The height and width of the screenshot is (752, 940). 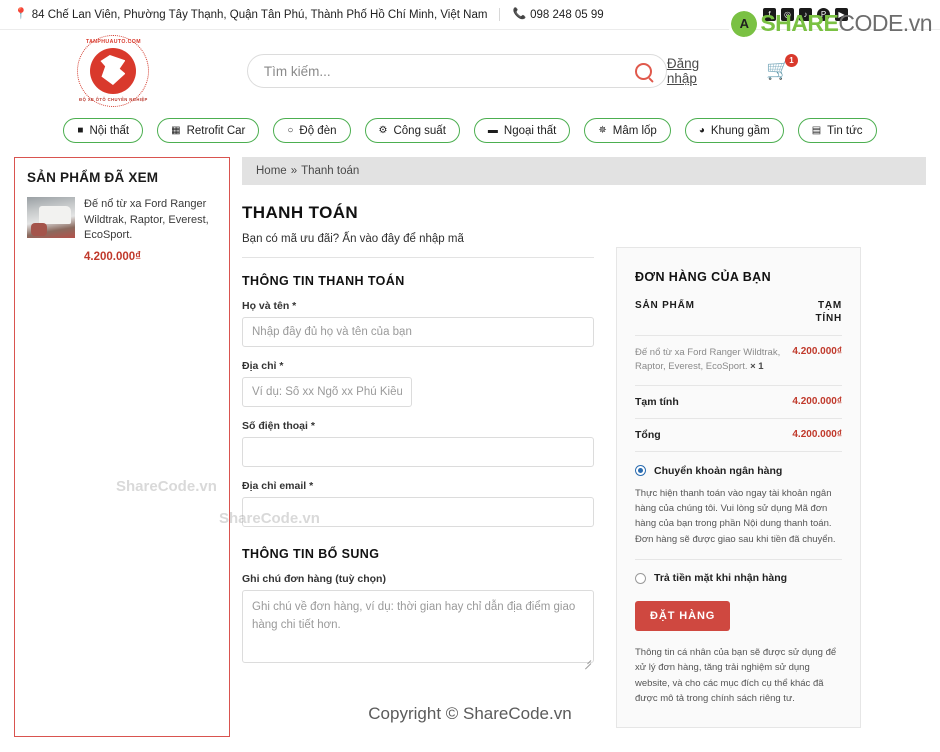 I want to click on payment-bank-label: Chuyển khoản ngân hàng, so click(x=718, y=470).